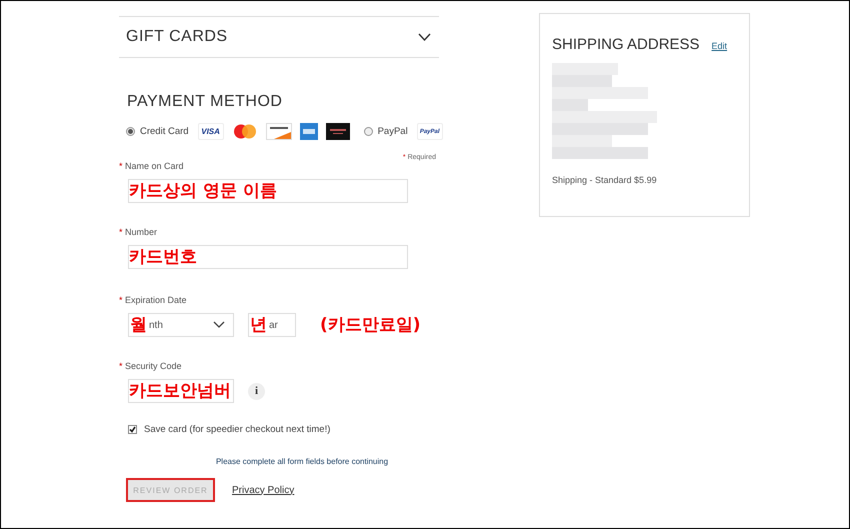 Image resolution: width=850 pixels, height=529 pixels. Describe the element at coordinates (163, 257) in the screenshot. I see `annotation-text: 카드번호` at that location.